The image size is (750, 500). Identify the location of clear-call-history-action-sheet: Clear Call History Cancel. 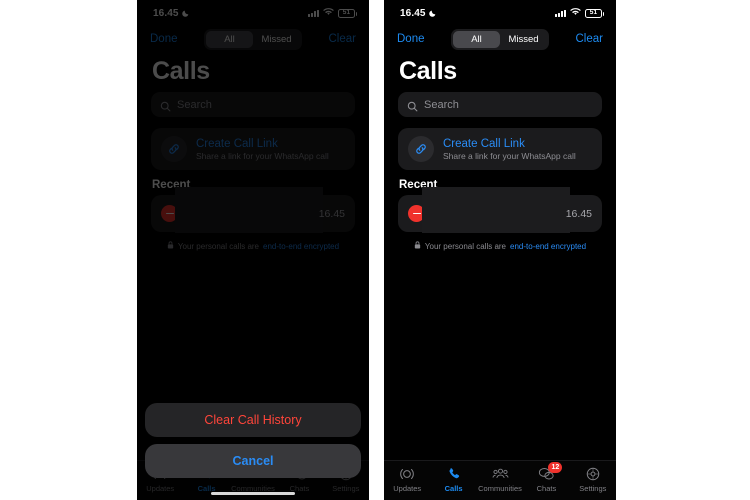
(253, 440).